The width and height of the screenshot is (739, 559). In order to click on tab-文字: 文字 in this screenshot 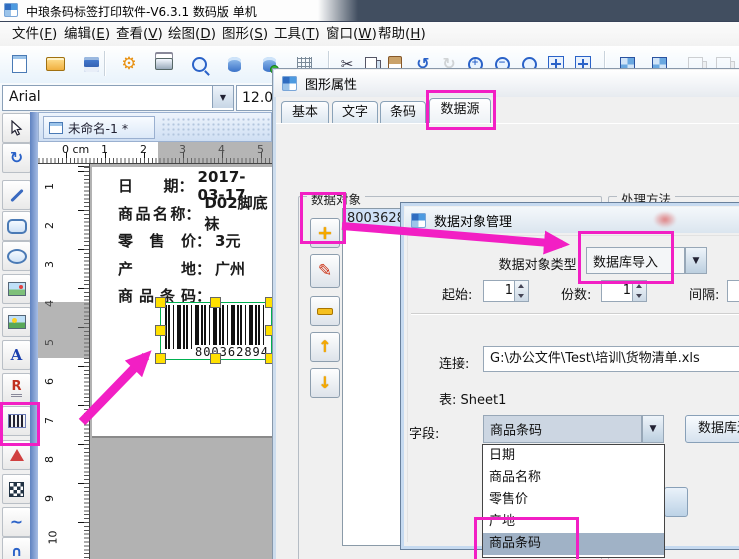, I will do `click(355, 112)`.